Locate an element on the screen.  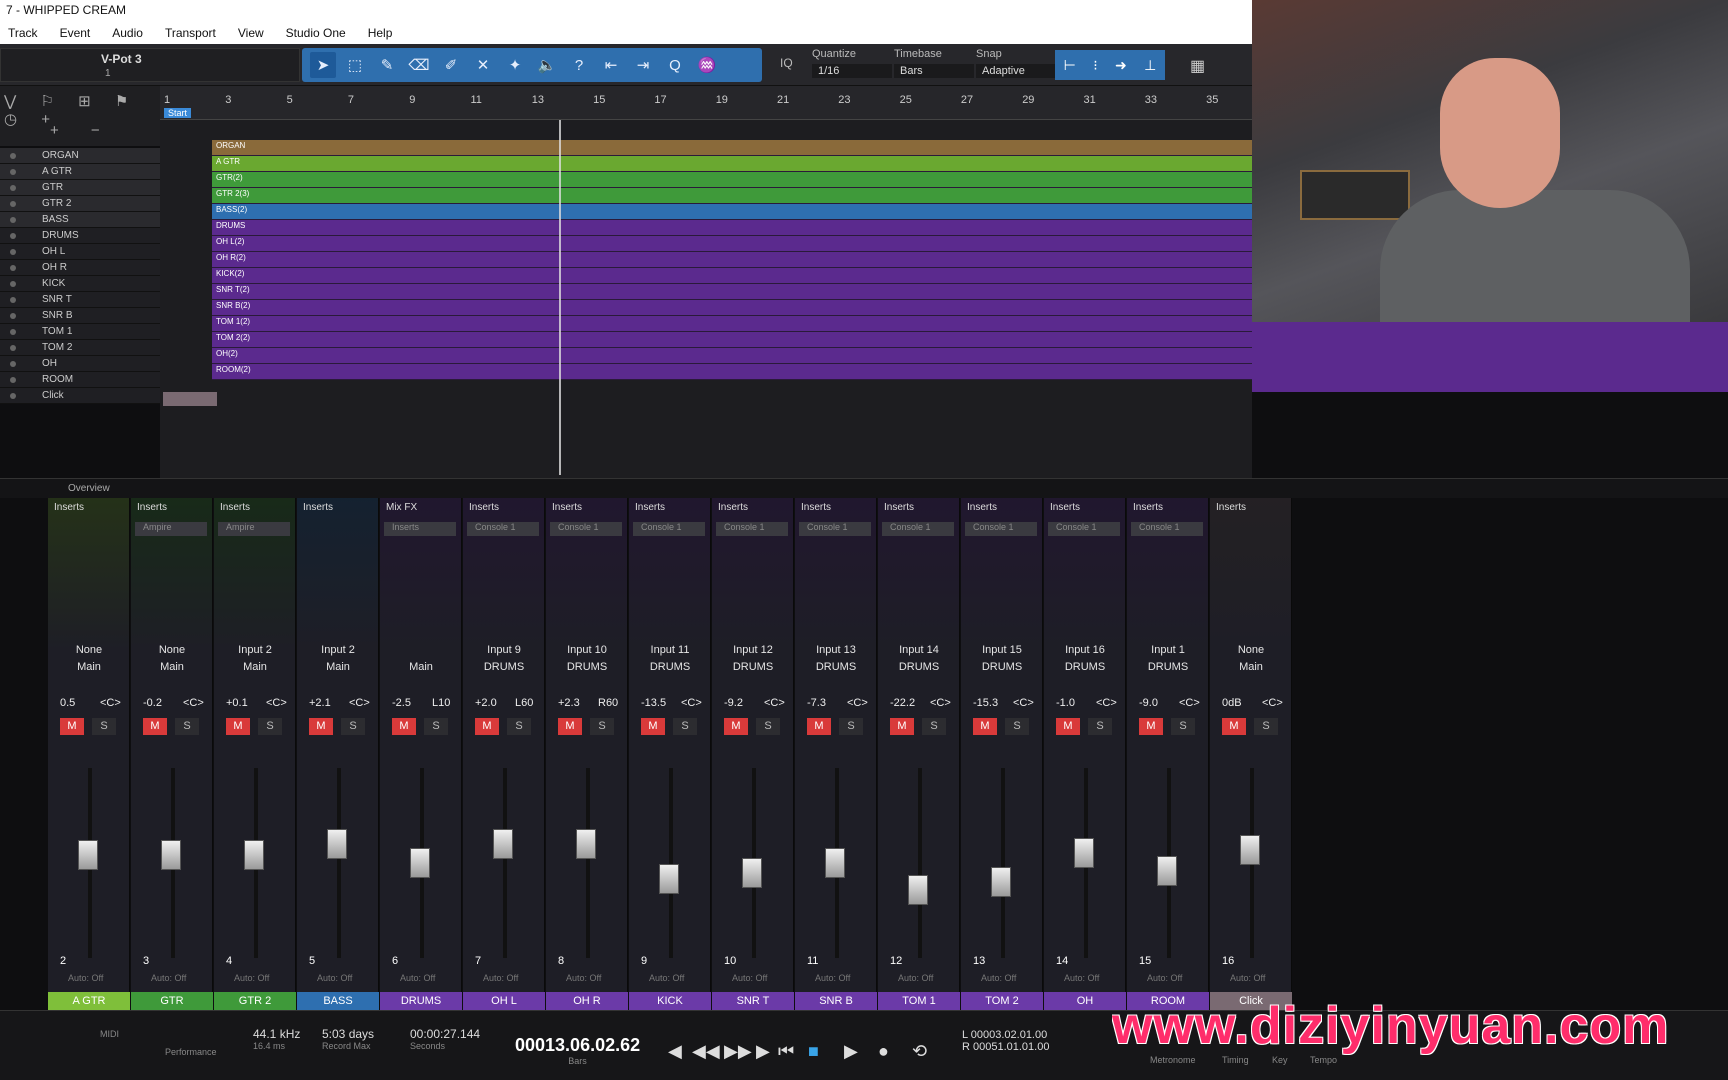
track-lane: KICK(2) is located at coordinates (732, 276).